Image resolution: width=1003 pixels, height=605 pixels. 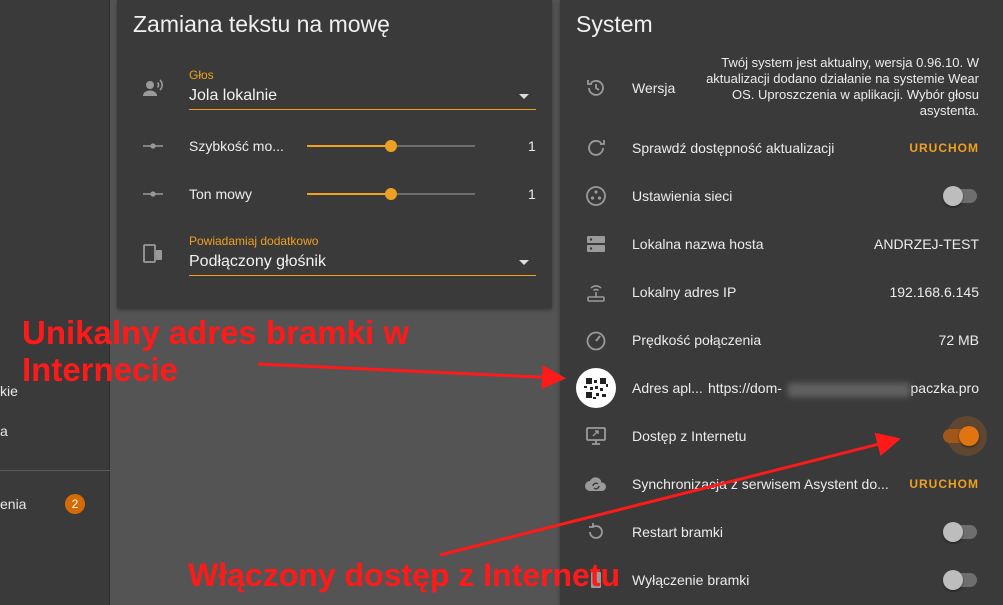 I want to click on speech-speed-slider, so click(x=391, y=146).